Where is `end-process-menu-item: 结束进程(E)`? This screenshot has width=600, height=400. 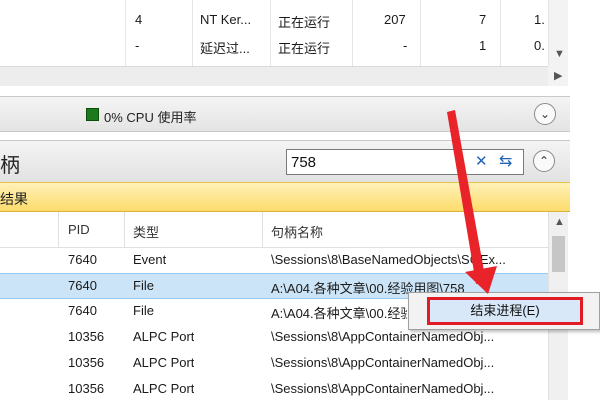
end-process-menu-item: 结束进程(E) is located at coordinates (505, 311).